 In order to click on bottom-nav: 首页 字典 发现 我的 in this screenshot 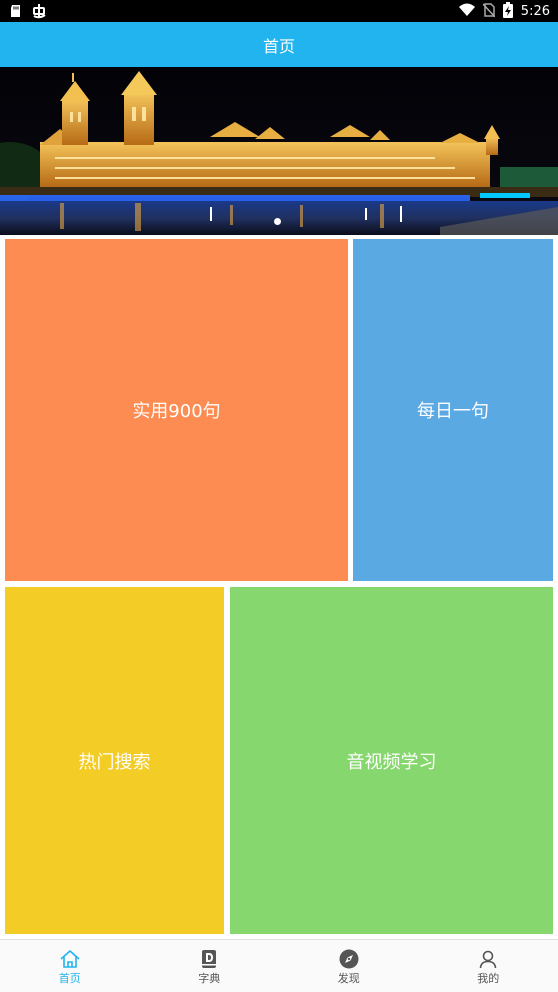, I will do `click(279, 965)`.